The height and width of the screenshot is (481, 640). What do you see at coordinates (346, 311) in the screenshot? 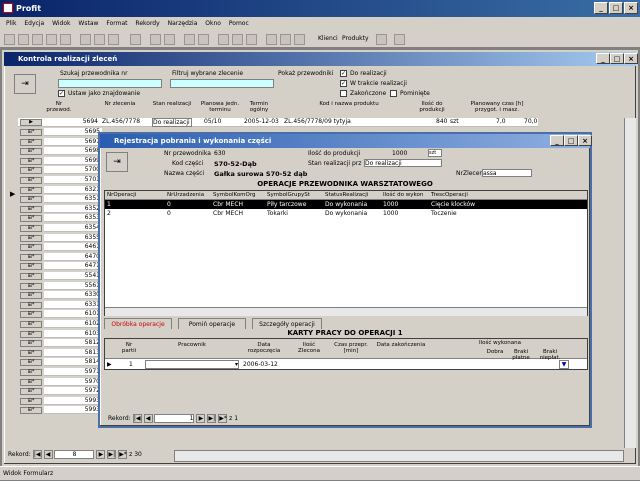
I see `operacje-hscroll` at bounding box center [346, 311].